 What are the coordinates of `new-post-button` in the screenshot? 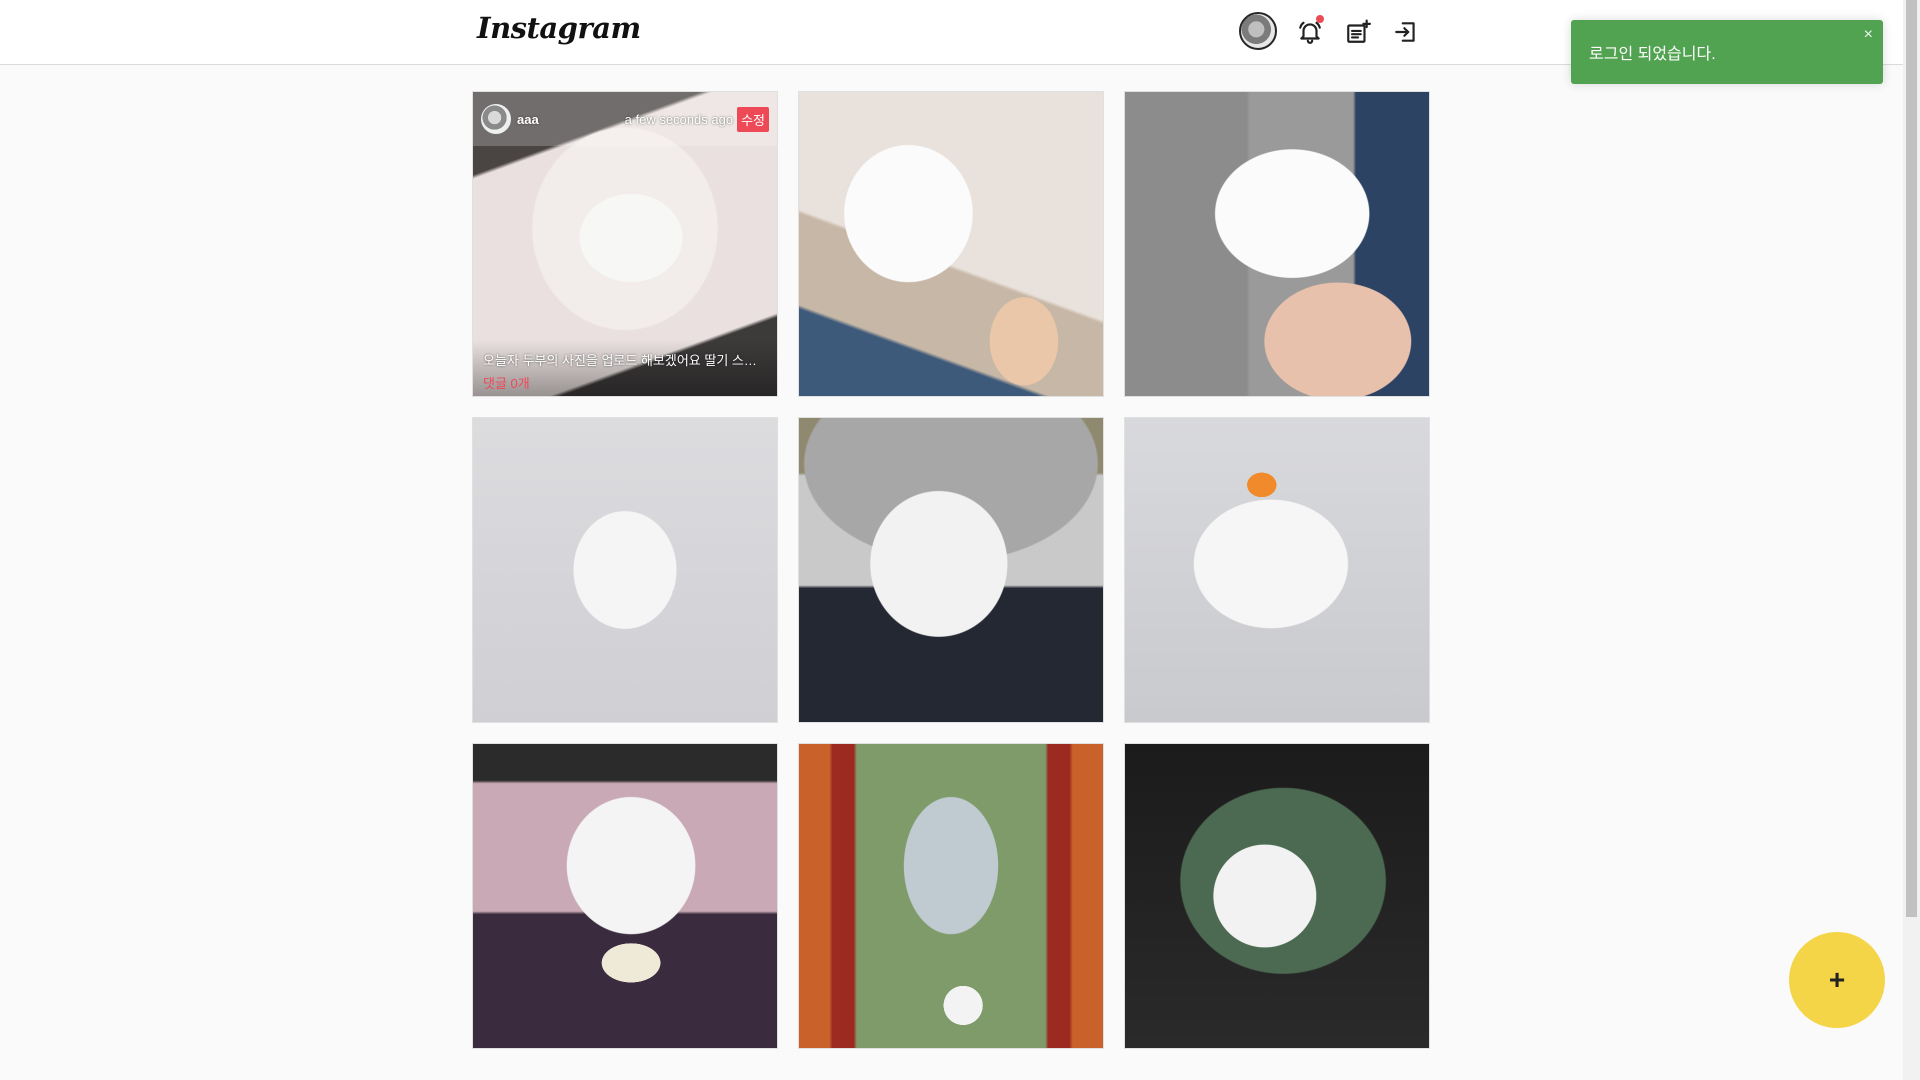 It's located at (1358, 32).